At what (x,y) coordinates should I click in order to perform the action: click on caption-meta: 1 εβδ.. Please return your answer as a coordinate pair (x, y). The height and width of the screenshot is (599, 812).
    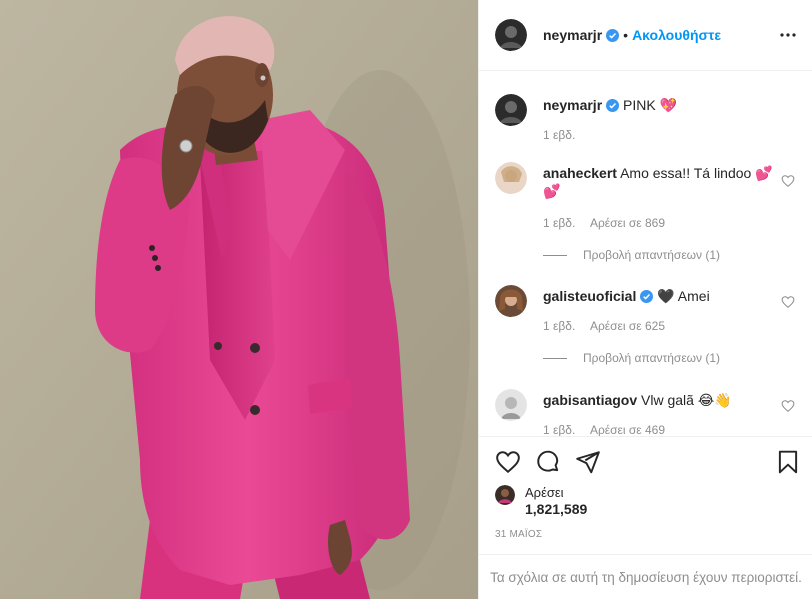
    Looking at the image, I should click on (565, 135).